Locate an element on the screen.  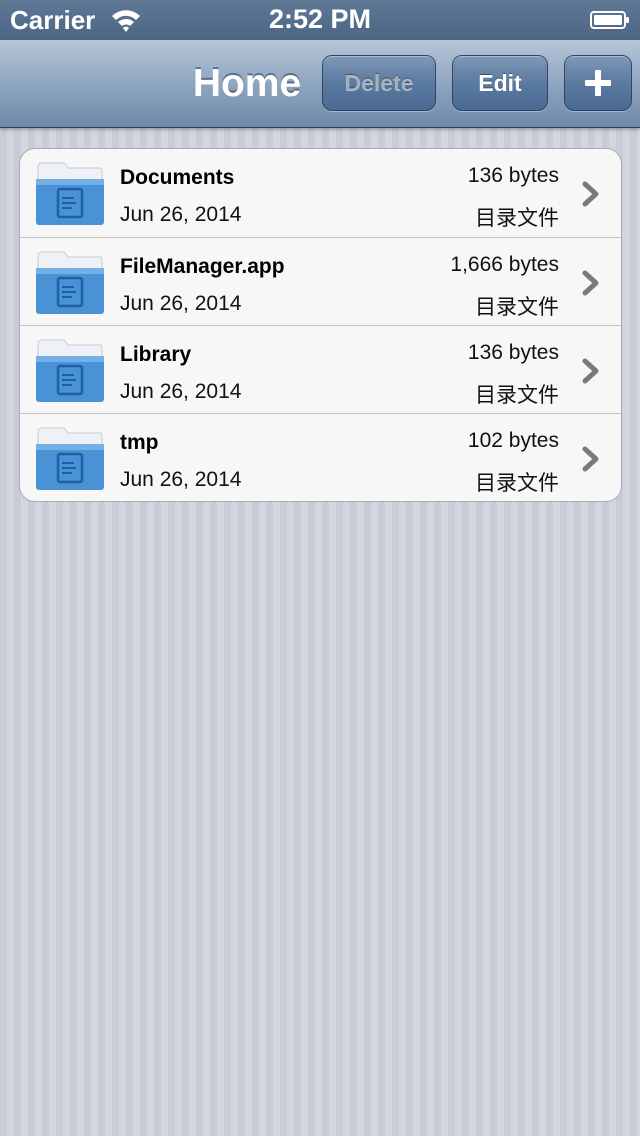
clock: 2:52 PM is located at coordinates (320, 19).